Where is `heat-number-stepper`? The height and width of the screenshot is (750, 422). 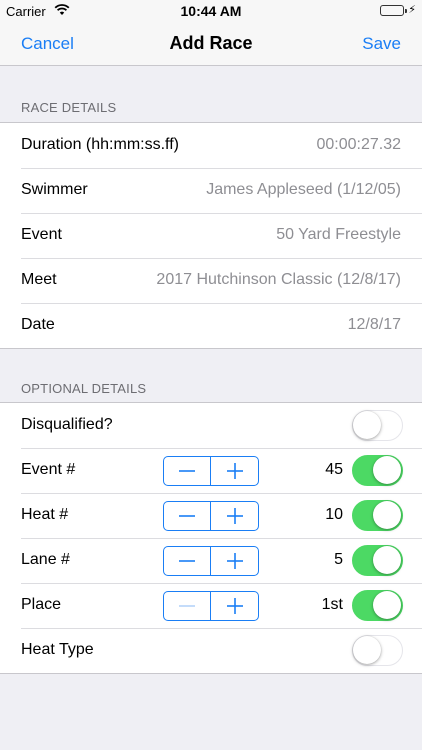 heat-number-stepper is located at coordinates (211, 516).